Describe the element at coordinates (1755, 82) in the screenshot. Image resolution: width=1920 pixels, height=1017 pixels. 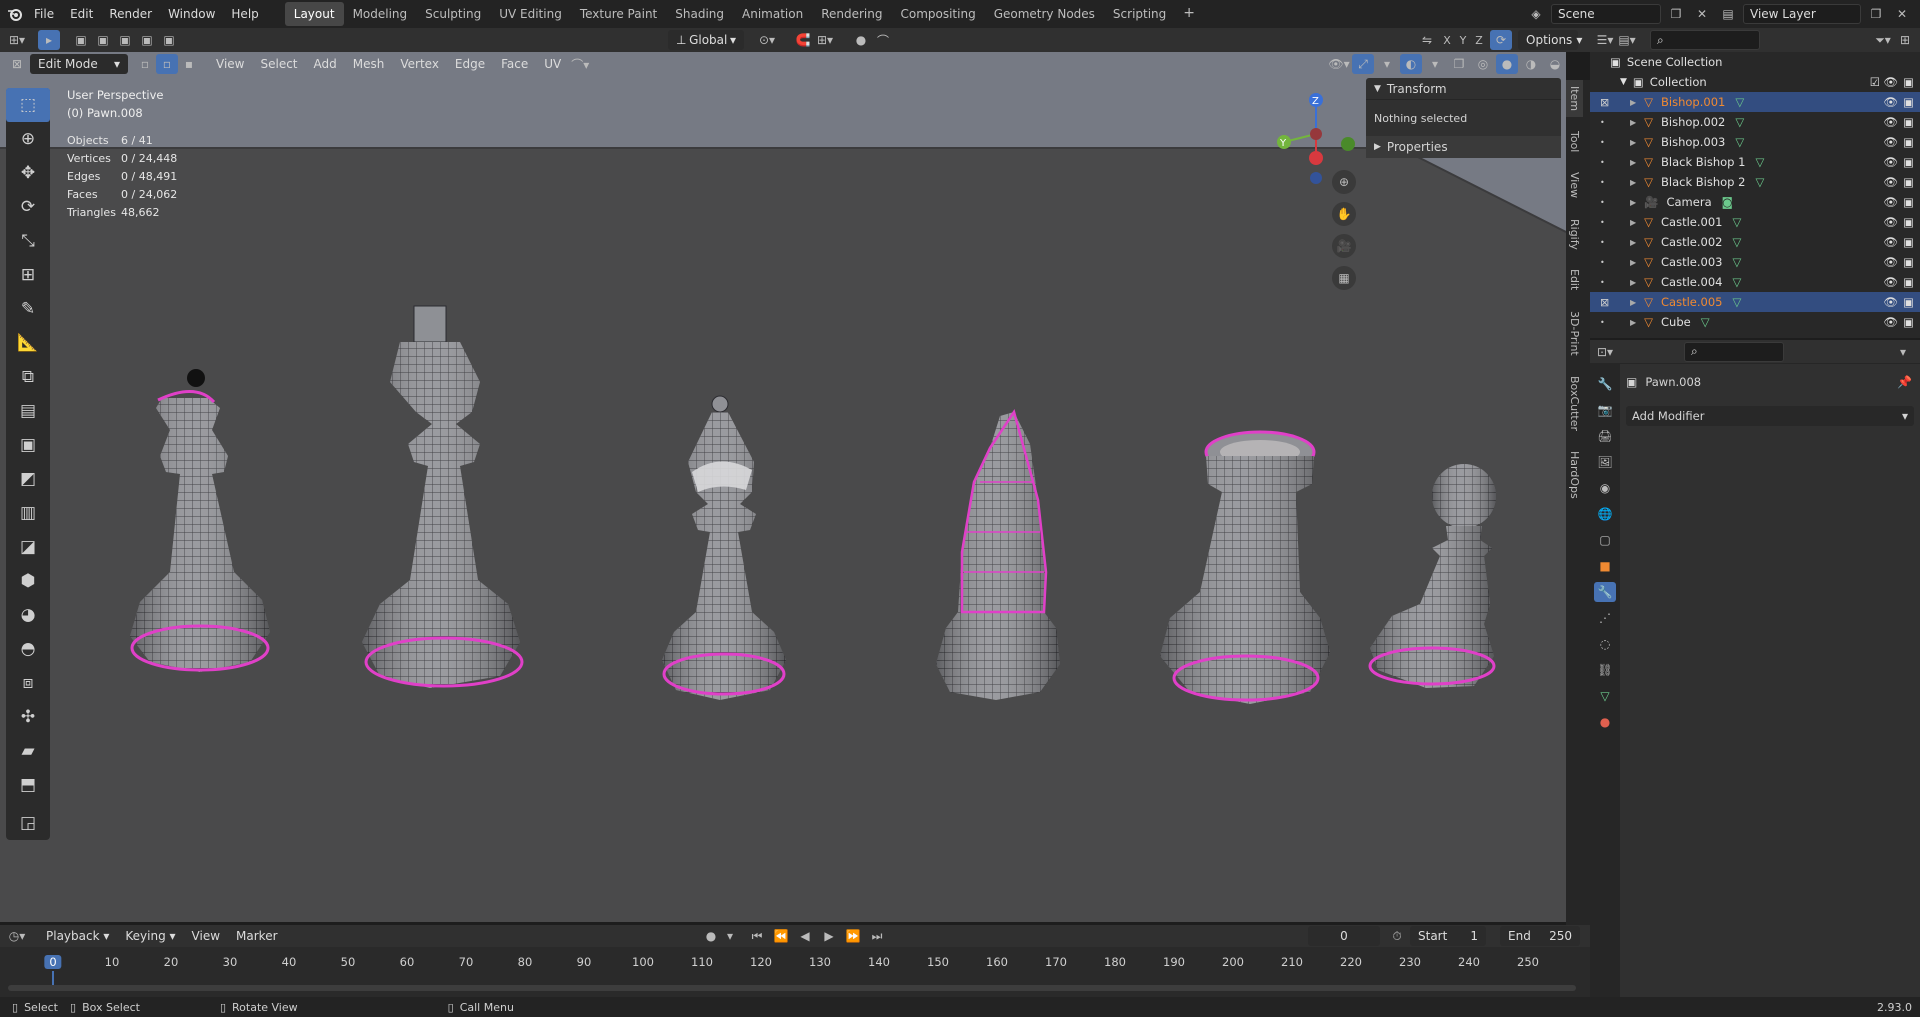
I see `collection-row: ▼ ▣ Collection ☑ 👁 ▣` at that location.